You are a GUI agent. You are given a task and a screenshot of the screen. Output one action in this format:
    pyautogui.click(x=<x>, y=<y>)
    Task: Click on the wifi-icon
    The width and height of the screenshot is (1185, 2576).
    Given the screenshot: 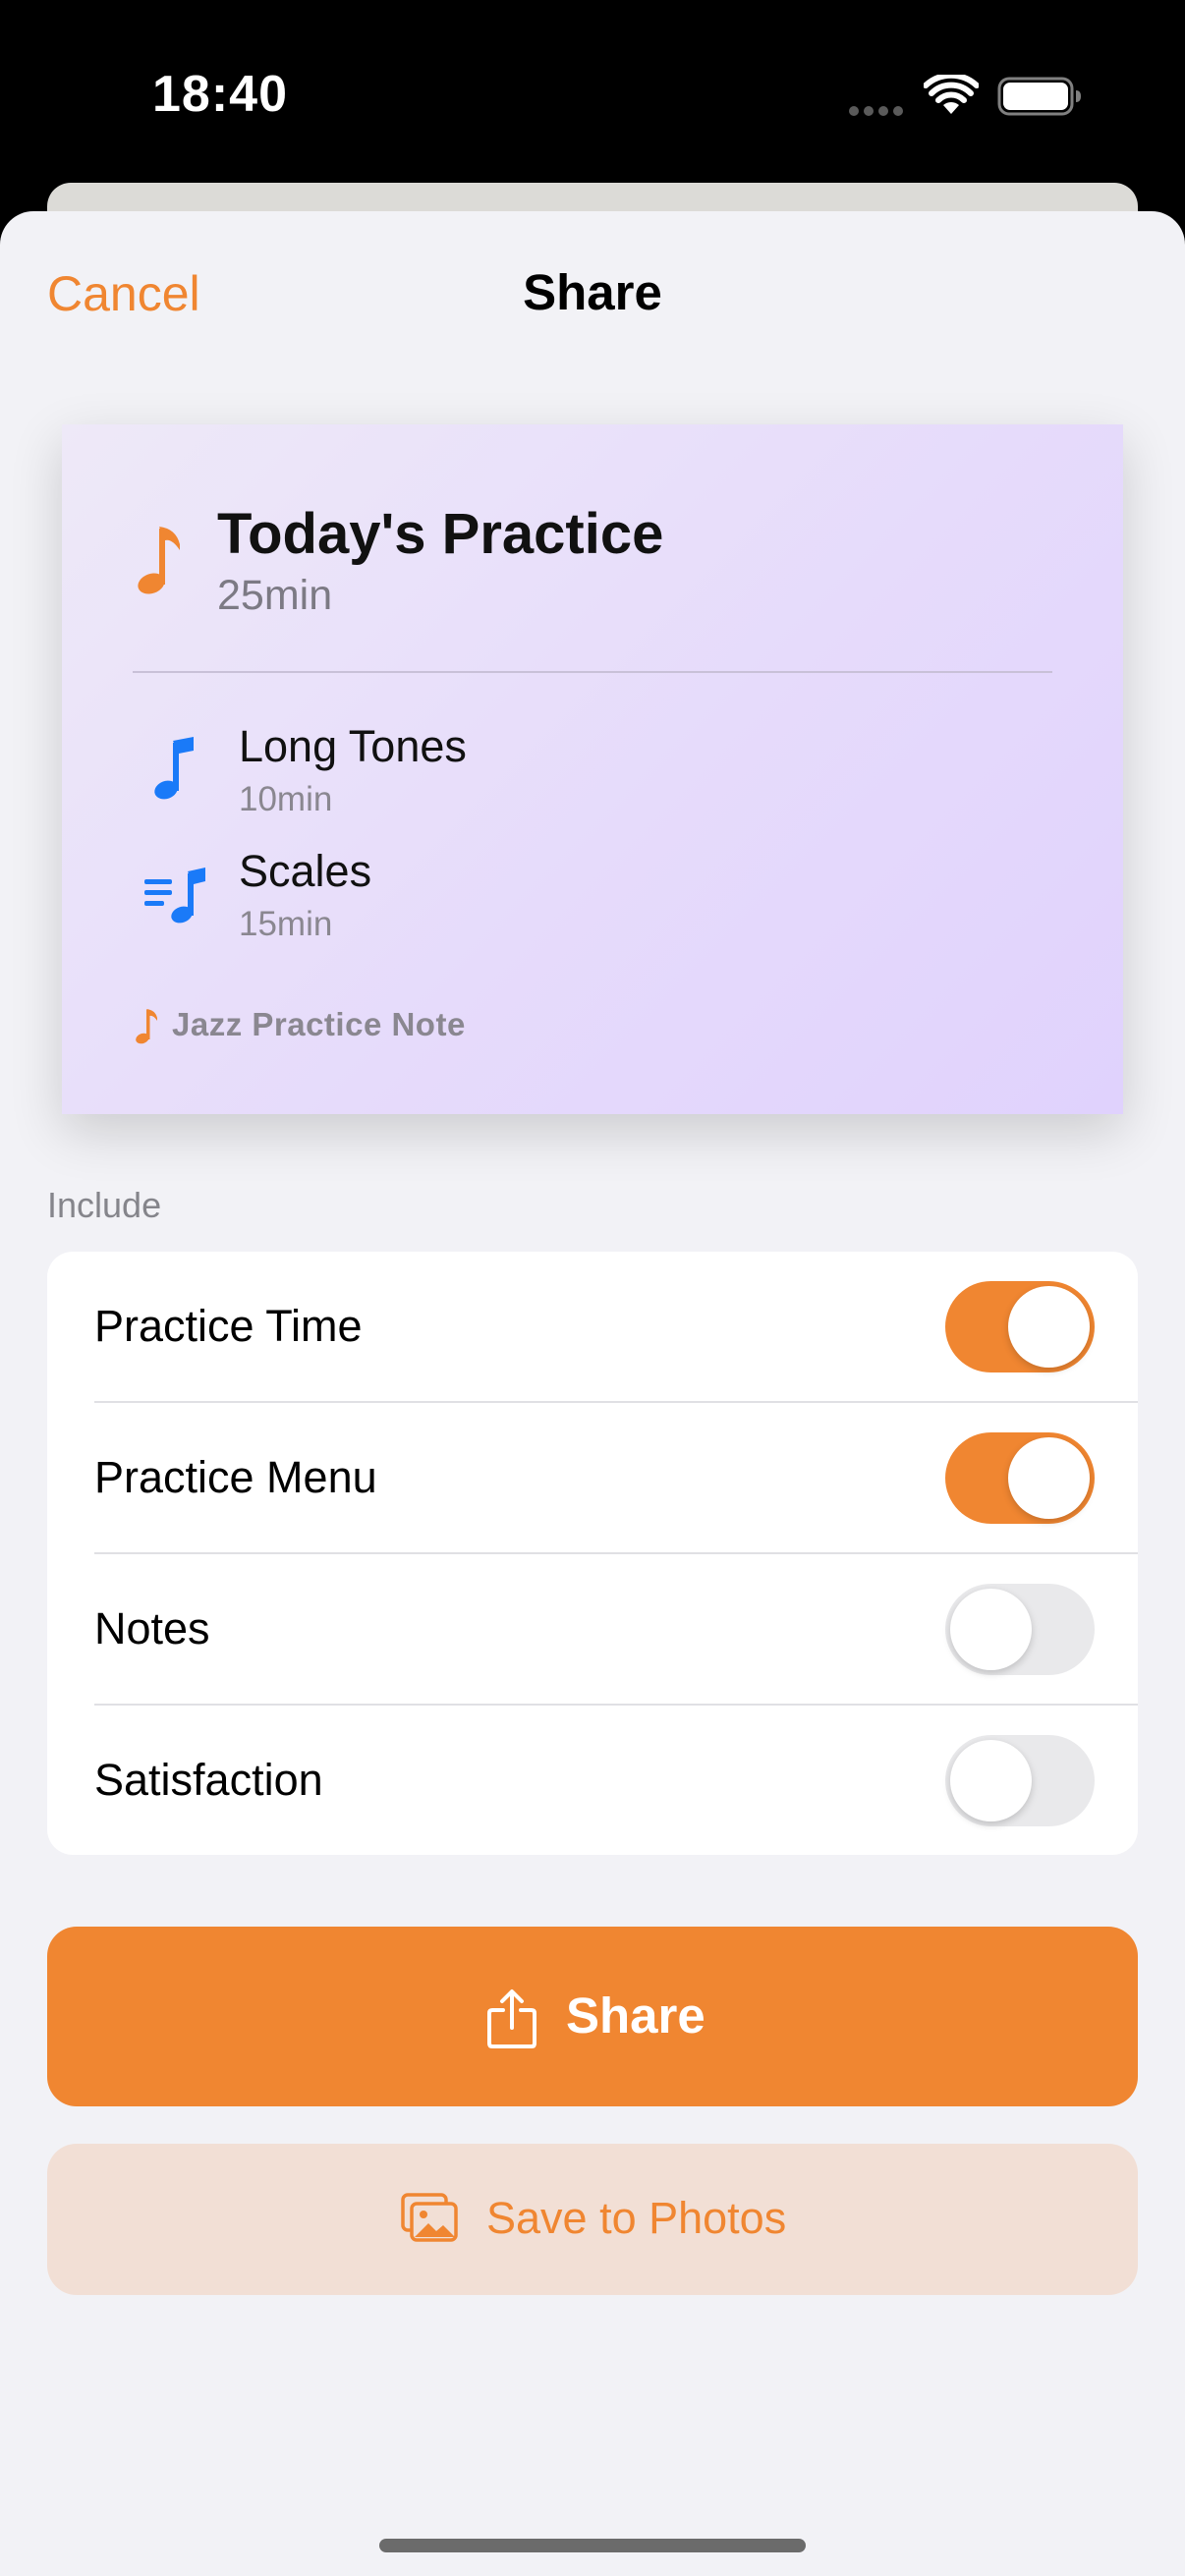 What is the action you would take?
    pyautogui.click(x=952, y=94)
    